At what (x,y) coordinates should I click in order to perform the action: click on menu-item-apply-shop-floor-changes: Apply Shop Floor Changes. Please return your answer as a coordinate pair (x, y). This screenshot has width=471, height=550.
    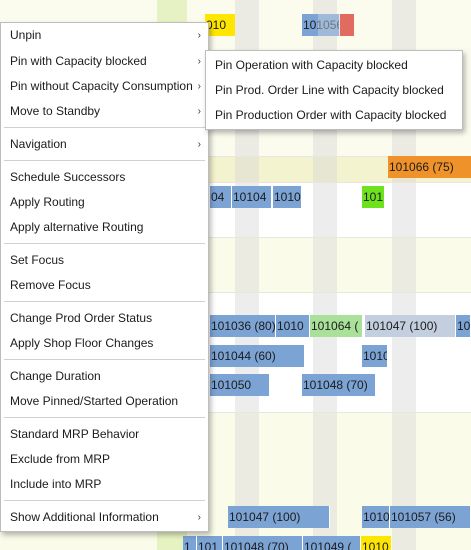
    Looking at the image, I should click on (104, 343).